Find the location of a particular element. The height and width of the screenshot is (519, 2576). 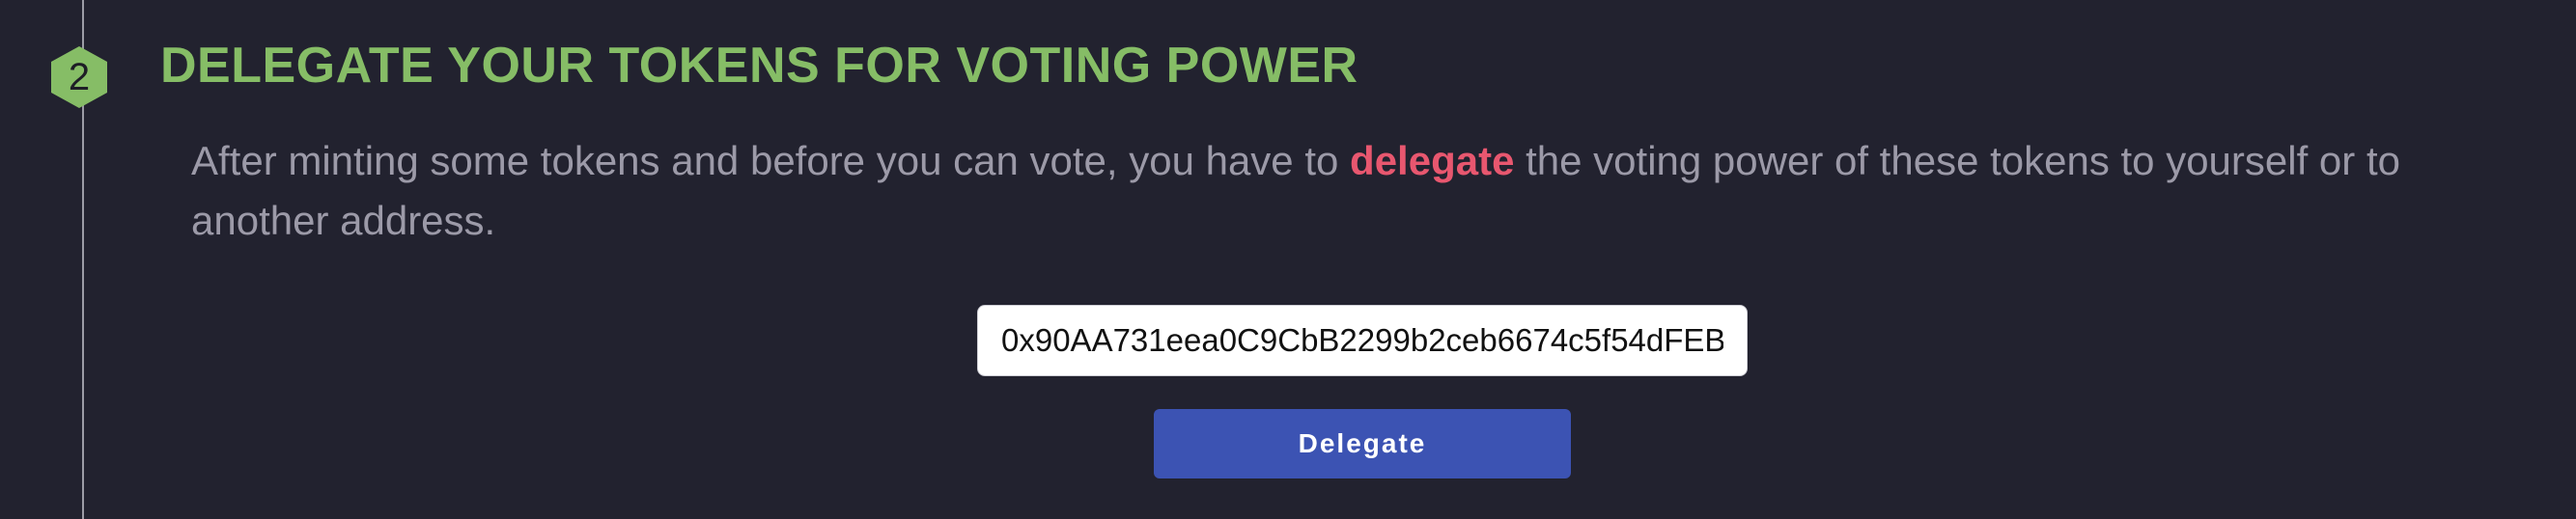

step-badge: 2 is located at coordinates (79, 77).